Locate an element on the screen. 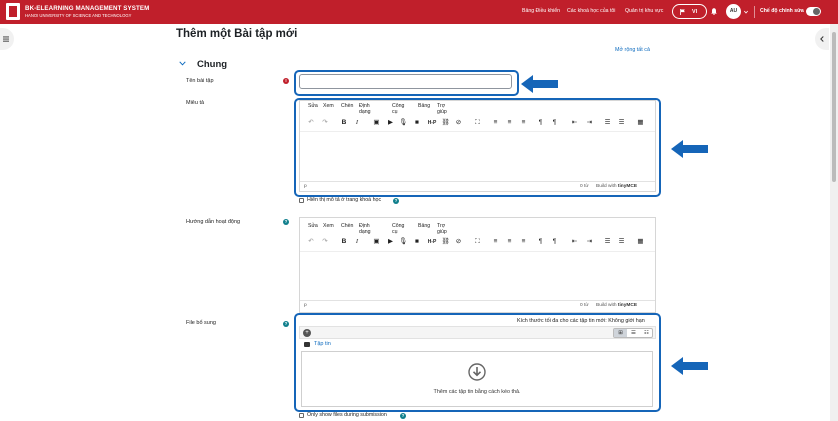 Image resolution: width=838 pixels, height=421 pixels. only-show-files-label: Only show files during submission is located at coordinates (347, 415).